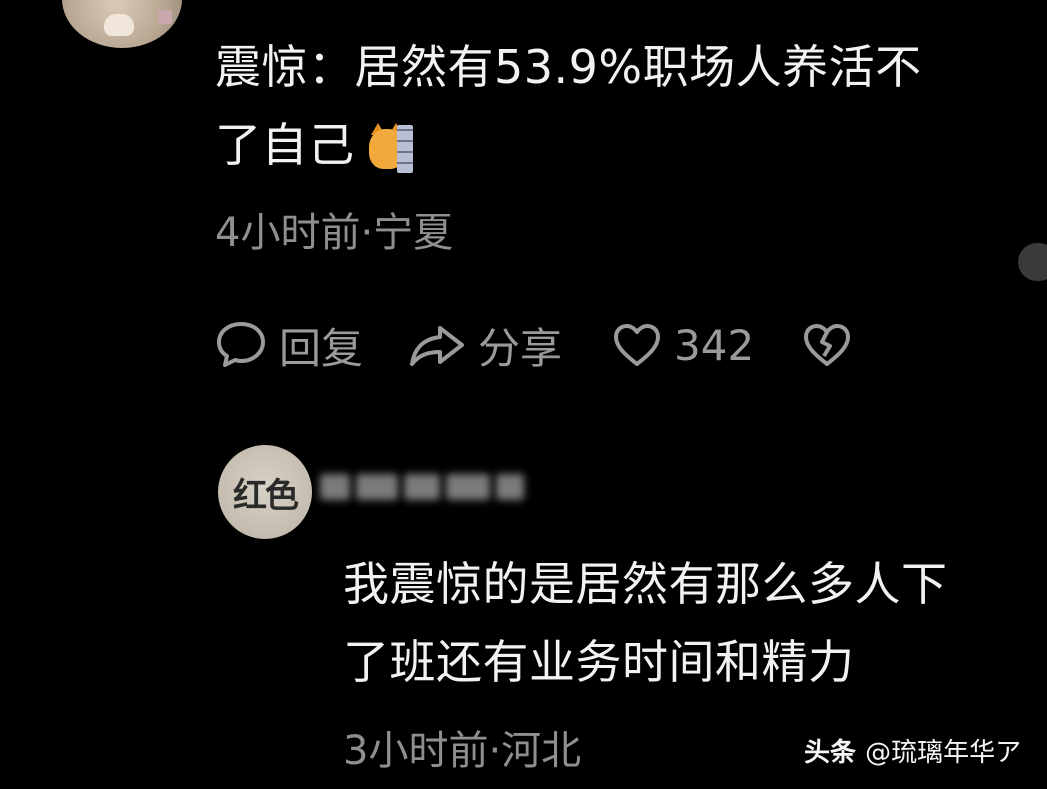 The height and width of the screenshot is (789, 1047). Describe the element at coordinates (714, 345) in the screenshot. I see `like-count: 342` at that location.